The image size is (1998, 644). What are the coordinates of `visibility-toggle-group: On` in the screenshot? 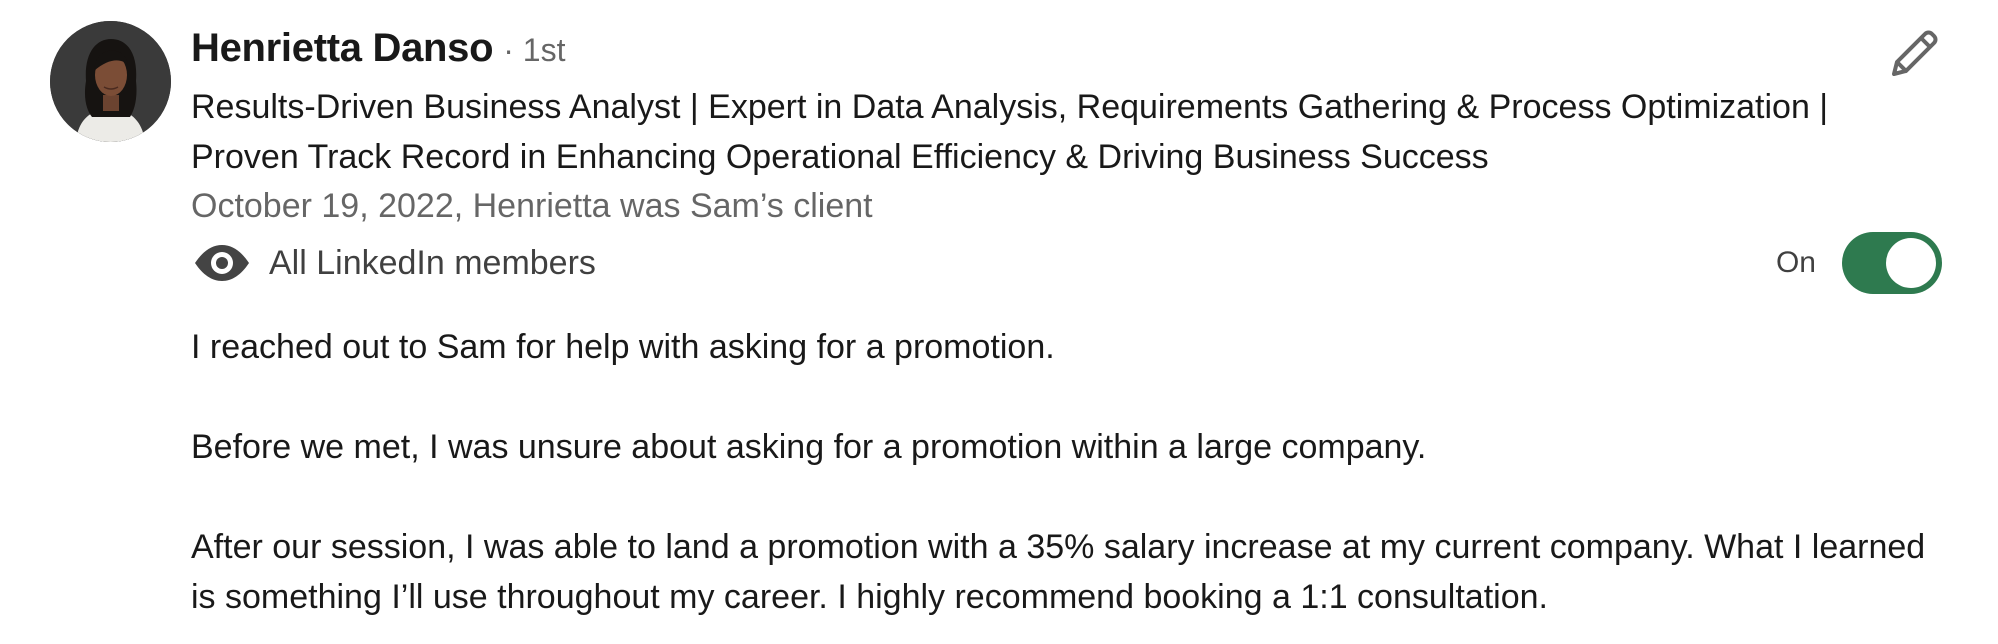 It's located at (1859, 263).